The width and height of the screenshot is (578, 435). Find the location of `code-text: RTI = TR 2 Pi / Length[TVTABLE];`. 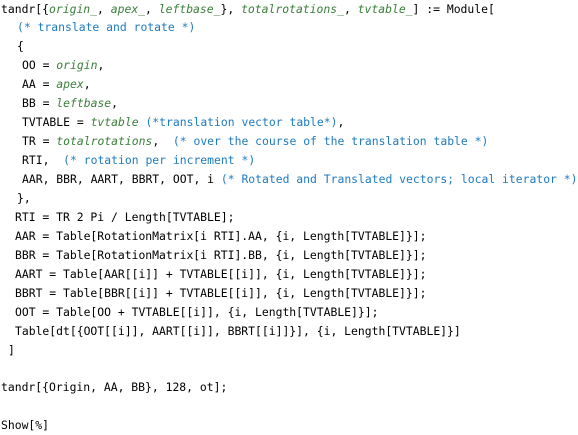

code-text: RTI = TR 2 Pi / Length[TVTABLE]; is located at coordinates (125, 217).